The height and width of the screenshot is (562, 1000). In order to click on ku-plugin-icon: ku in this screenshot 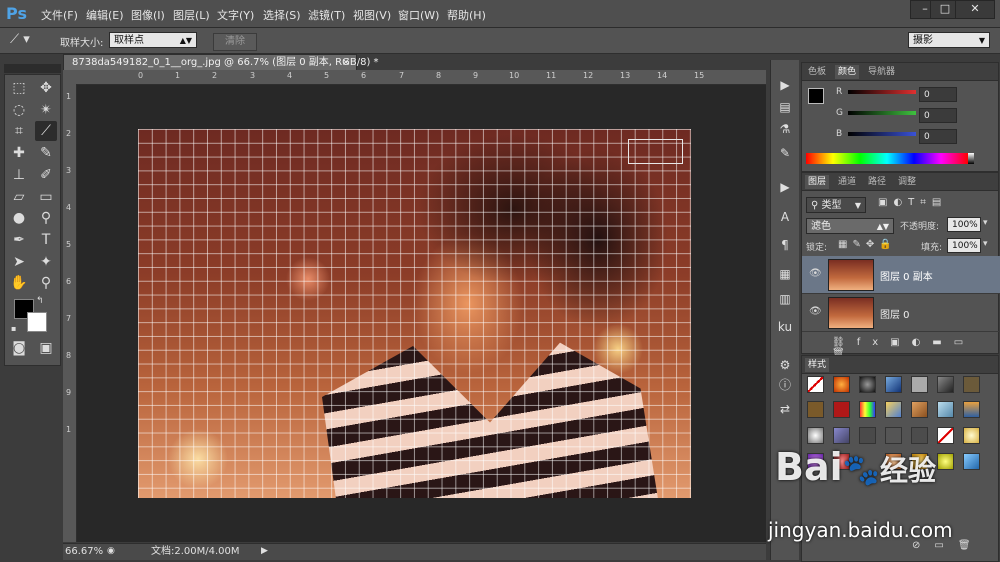, I will do `click(785, 327)`.